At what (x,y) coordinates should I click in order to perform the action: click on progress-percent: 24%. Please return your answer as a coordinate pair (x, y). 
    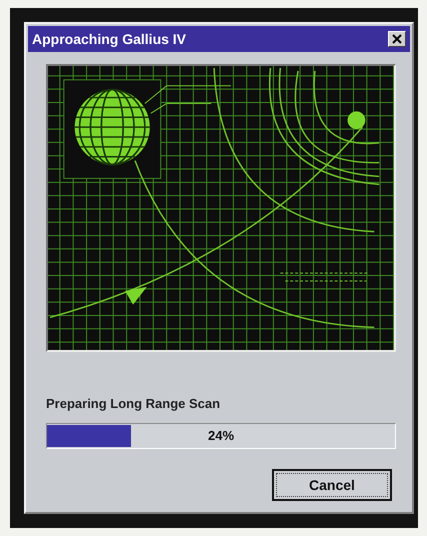
    Looking at the image, I should click on (221, 435).